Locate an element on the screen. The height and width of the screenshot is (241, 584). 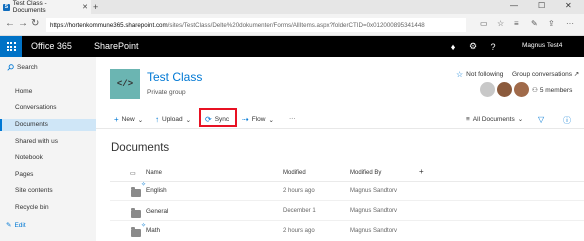
star-icon: ☆ is located at coordinates (460, 74).